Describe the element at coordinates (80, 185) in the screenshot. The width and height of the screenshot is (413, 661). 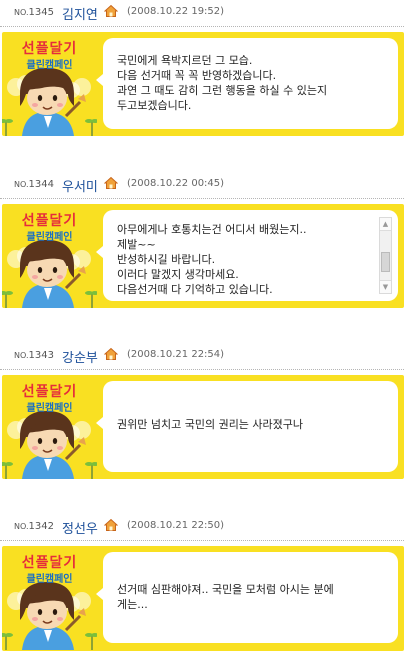
I see `author-name: 우서미` at that location.